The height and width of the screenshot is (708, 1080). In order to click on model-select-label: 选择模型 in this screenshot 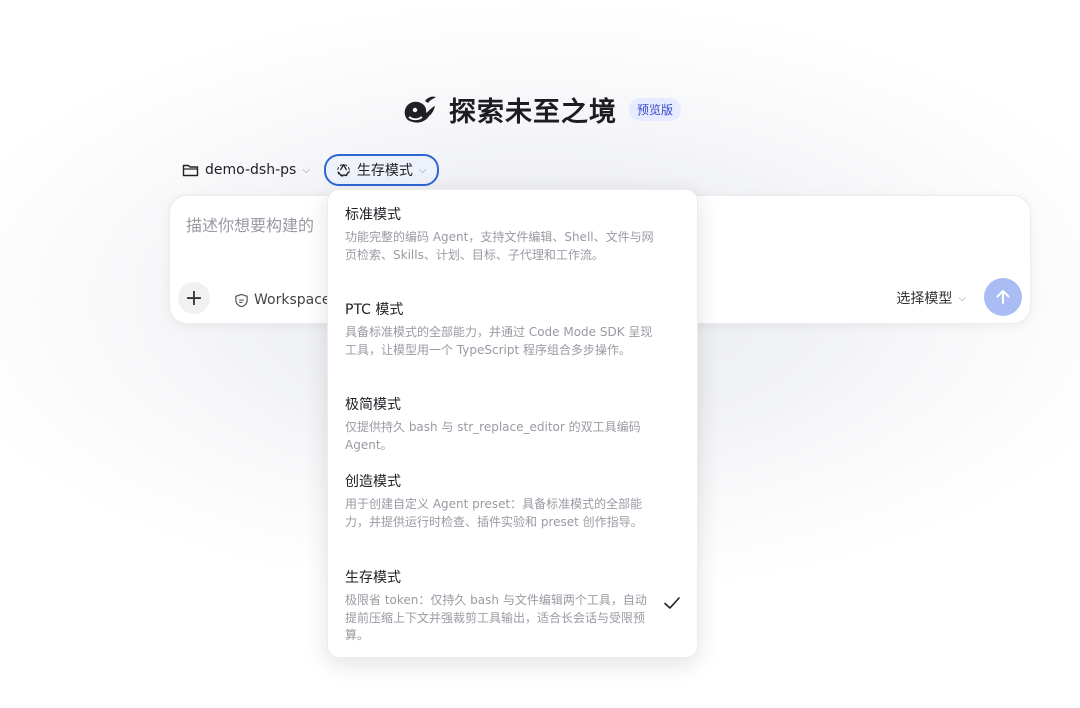, I will do `click(924, 299)`.